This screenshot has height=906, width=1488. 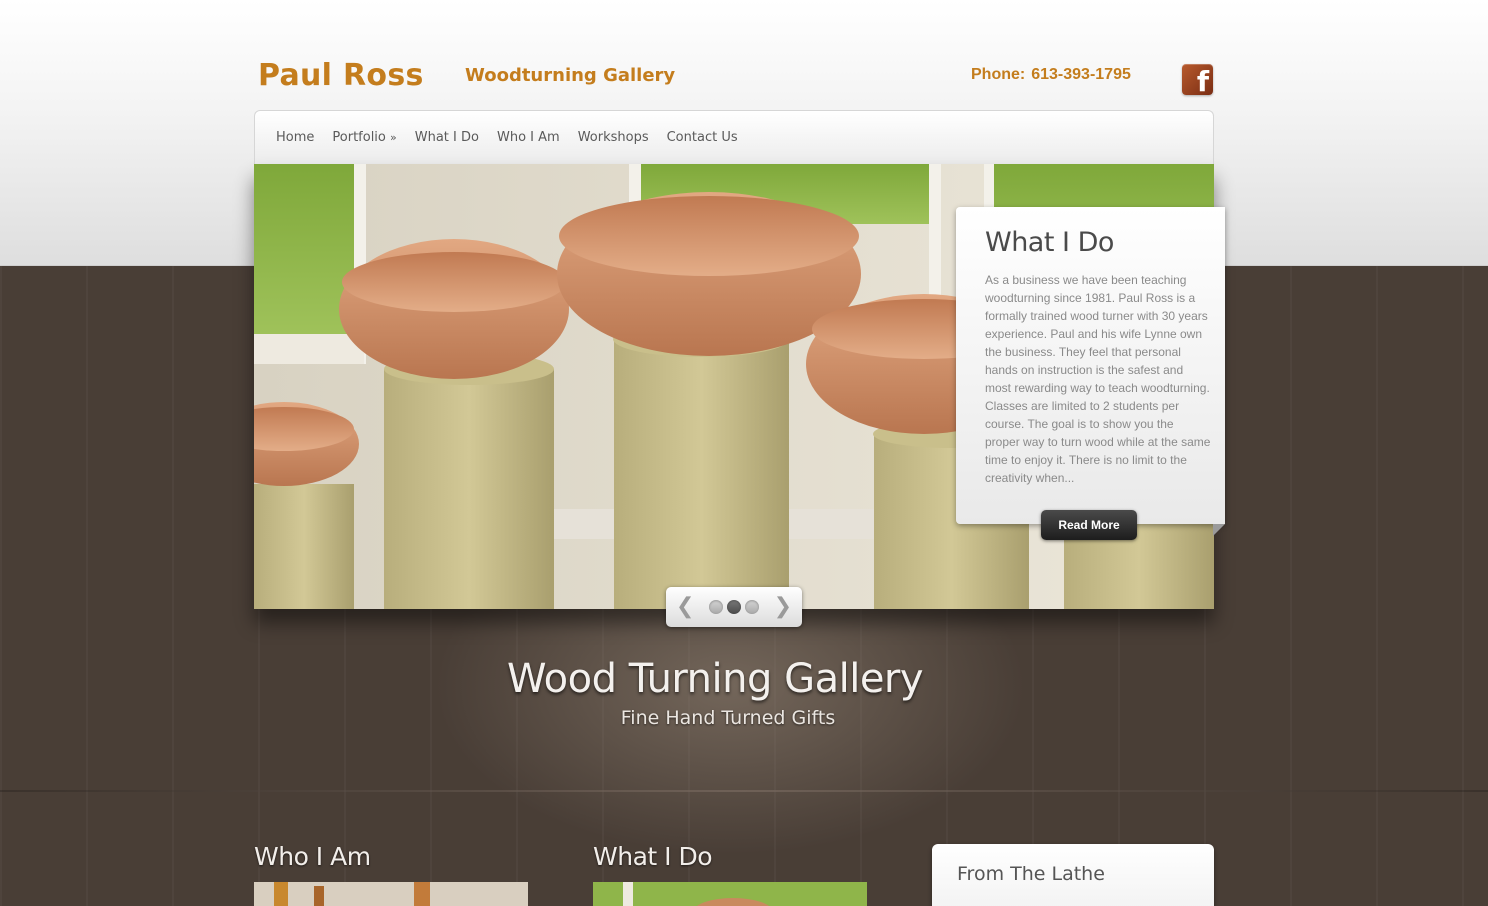 I want to click on site-logo: Paul Ross, so click(x=341, y=75).